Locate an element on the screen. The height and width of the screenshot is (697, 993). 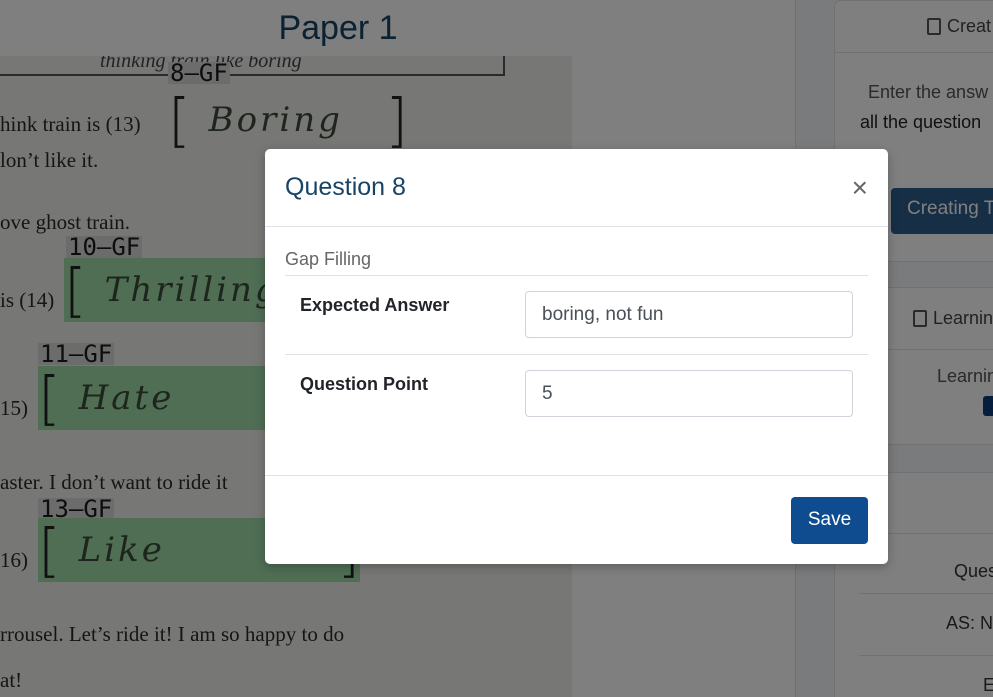
expected-answer-input is located at coordinates (689, 314).